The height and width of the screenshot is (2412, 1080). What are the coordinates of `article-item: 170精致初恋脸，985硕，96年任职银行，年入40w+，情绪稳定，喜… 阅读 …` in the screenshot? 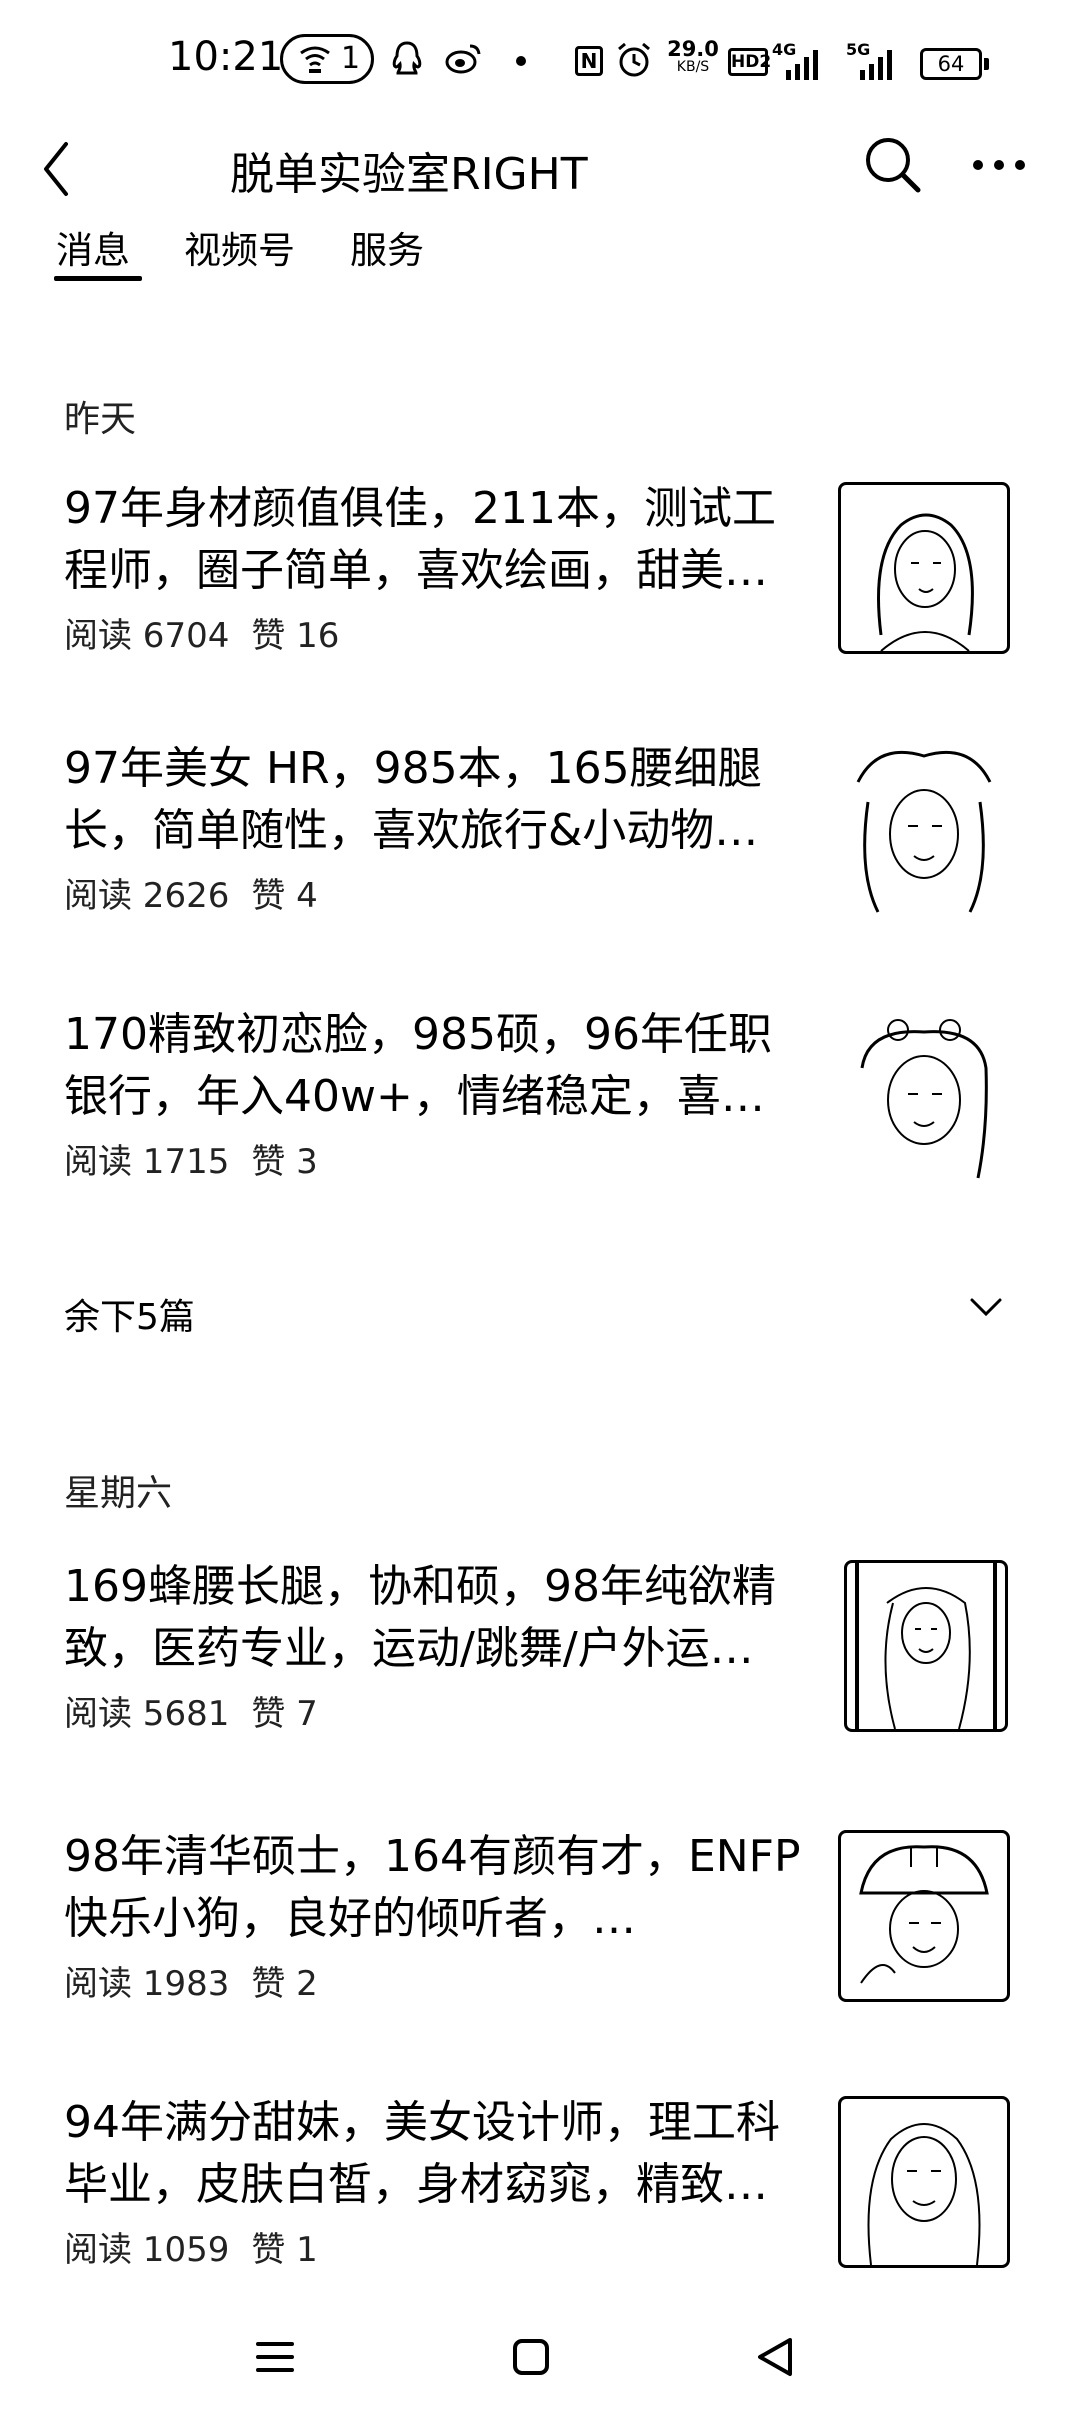 It's located at (540, 1104).